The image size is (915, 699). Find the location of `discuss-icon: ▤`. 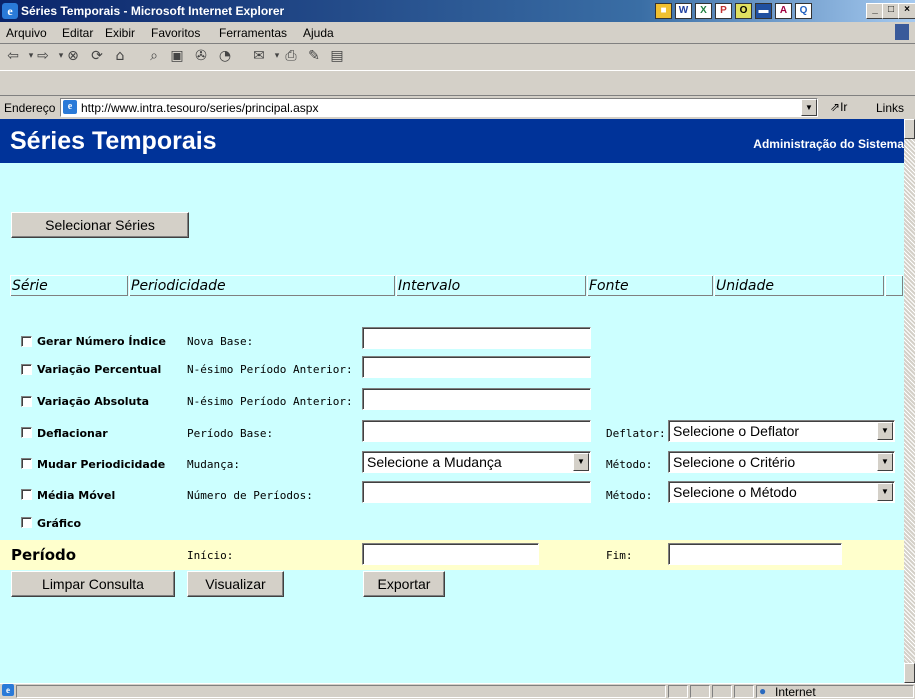

discuss-icon: ▤ is located at coordinates (337, 56).